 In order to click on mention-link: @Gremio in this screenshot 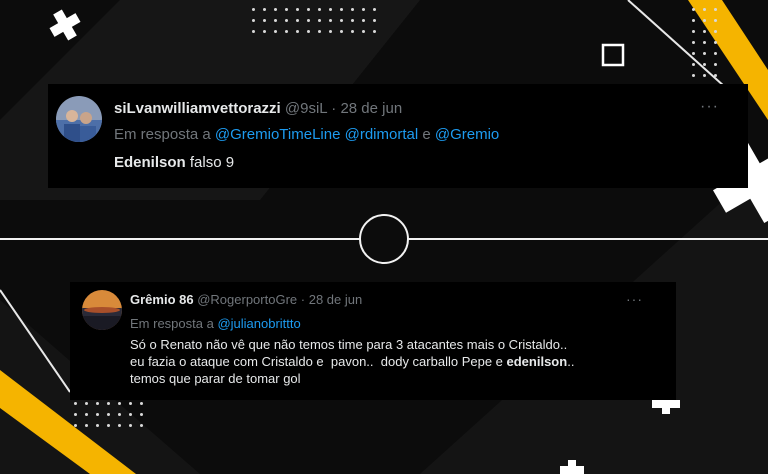, I will do `click(467, 134)`.